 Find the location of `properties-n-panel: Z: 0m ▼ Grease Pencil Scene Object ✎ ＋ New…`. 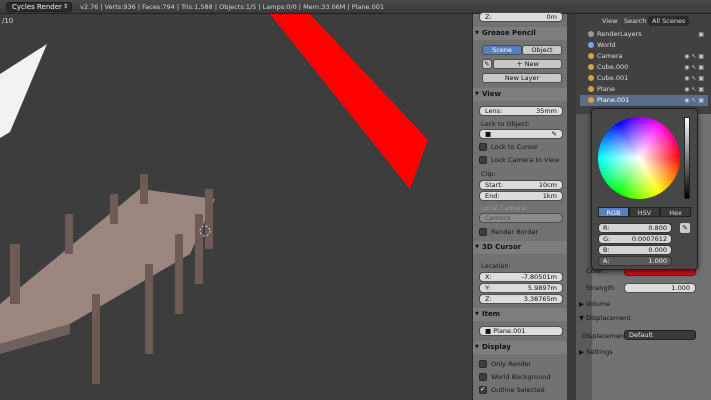

properties-n-panel: Z: 0m ▼ Grease Pencil Scene Object ✎ ＋ New… is located at coordinates (520, 206).